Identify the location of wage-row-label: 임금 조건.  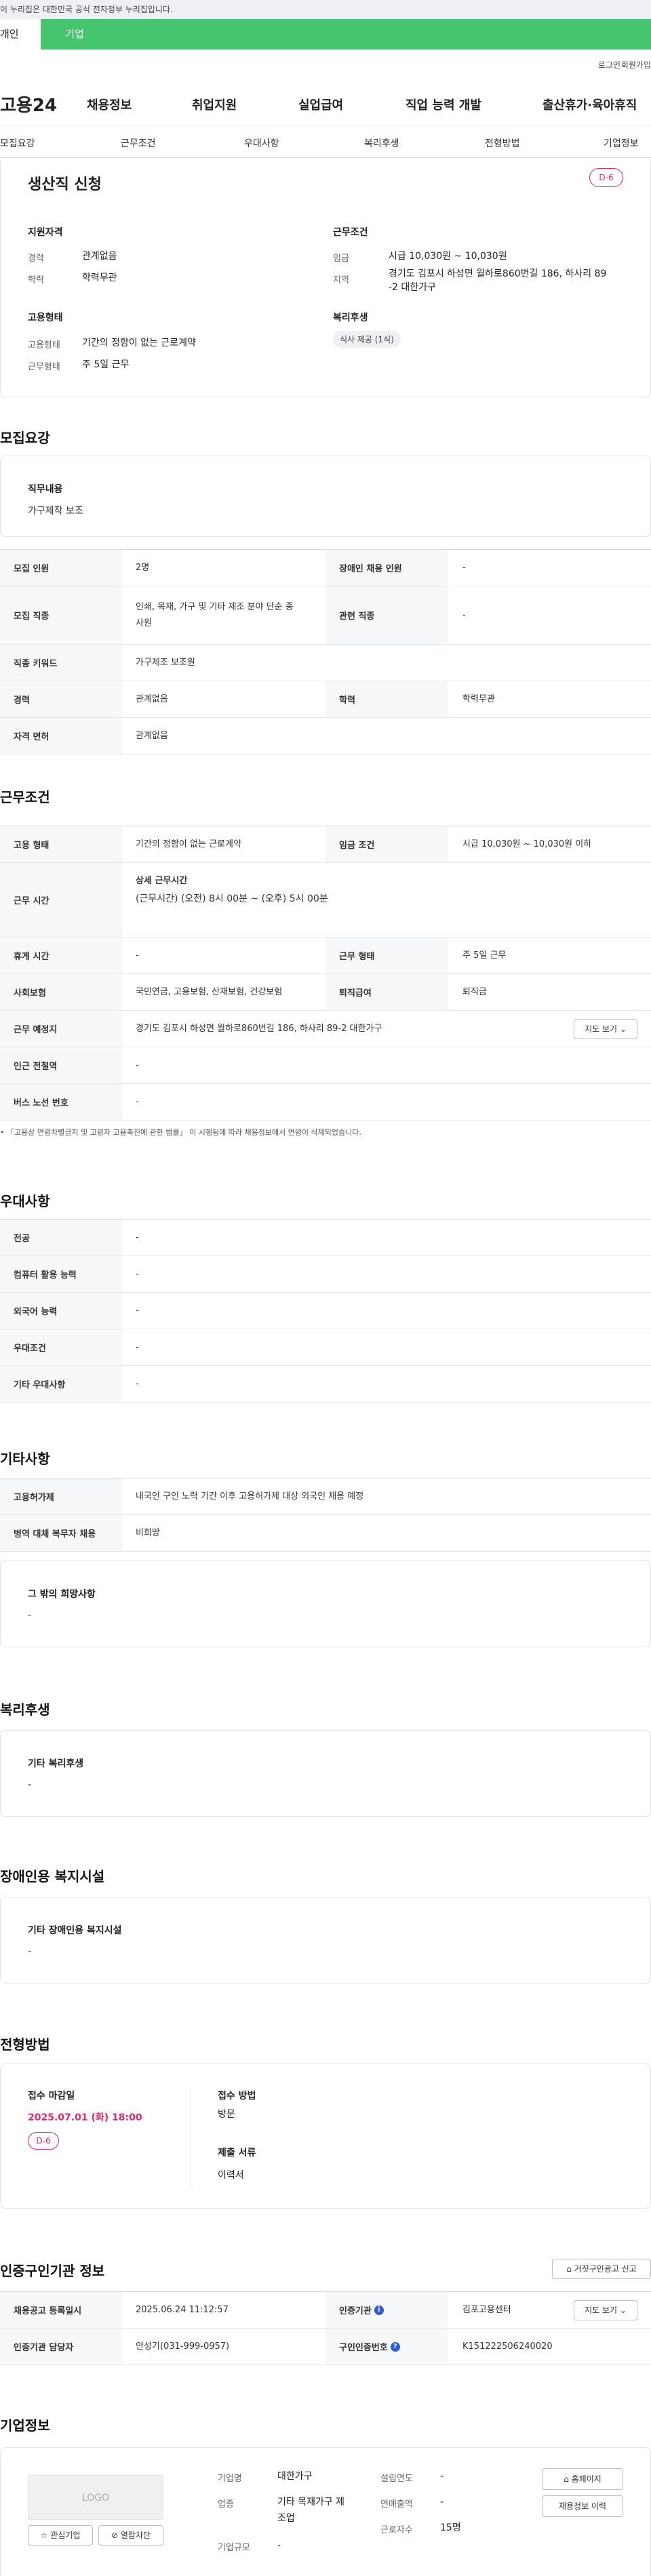
(387, 844).